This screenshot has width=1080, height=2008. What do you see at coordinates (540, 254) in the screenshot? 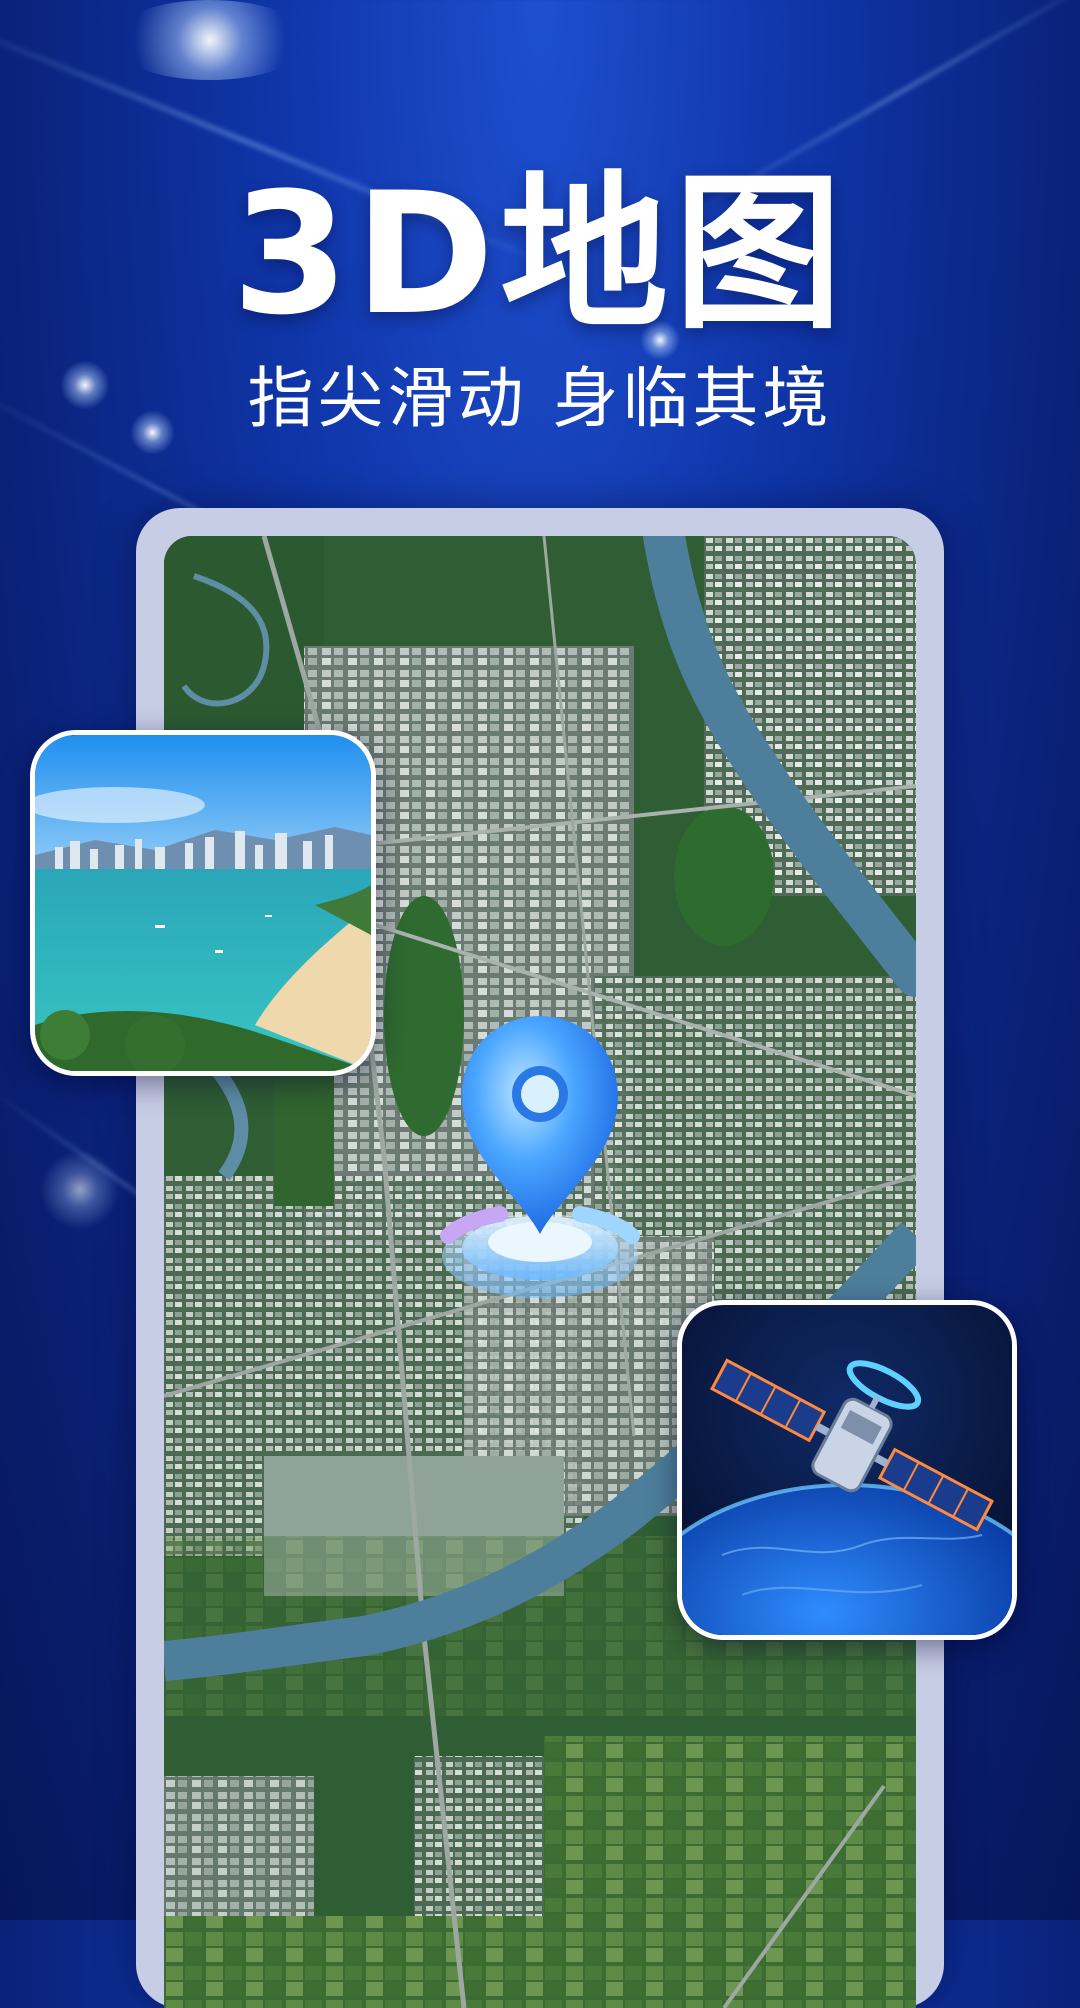
I see `page-title: 3D地图` at bounding box center [540, 254].